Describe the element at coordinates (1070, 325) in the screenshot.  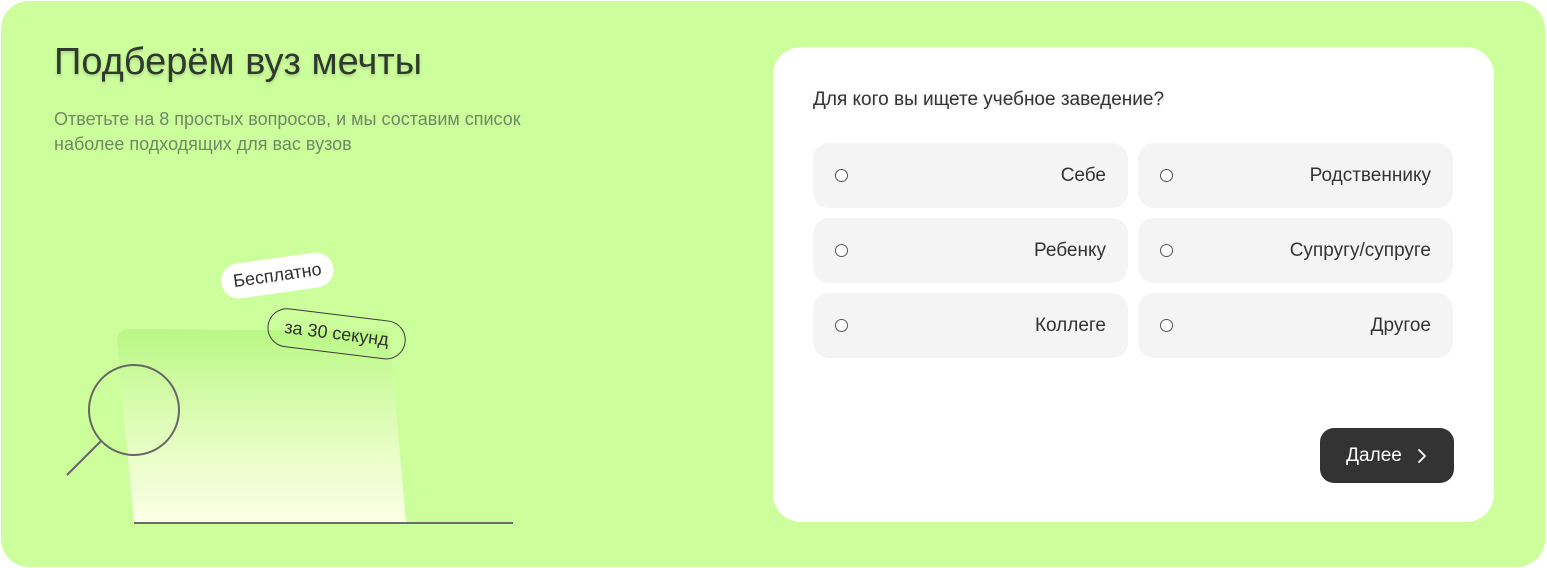
I see `option-label: Коллеге` at that location.